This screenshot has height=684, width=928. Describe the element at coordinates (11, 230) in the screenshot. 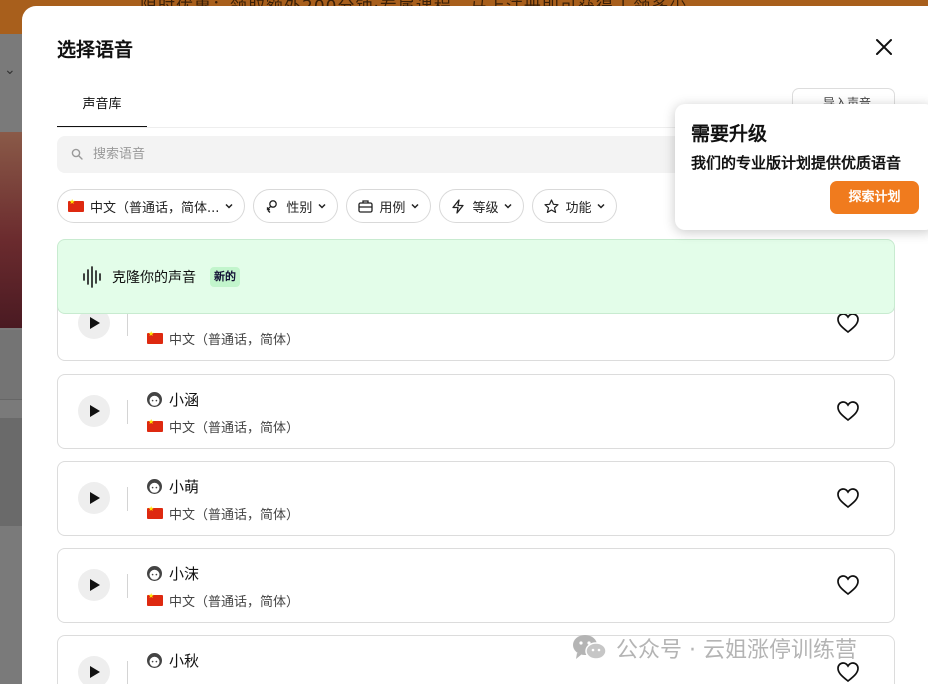

I see `background-photo` at that location.